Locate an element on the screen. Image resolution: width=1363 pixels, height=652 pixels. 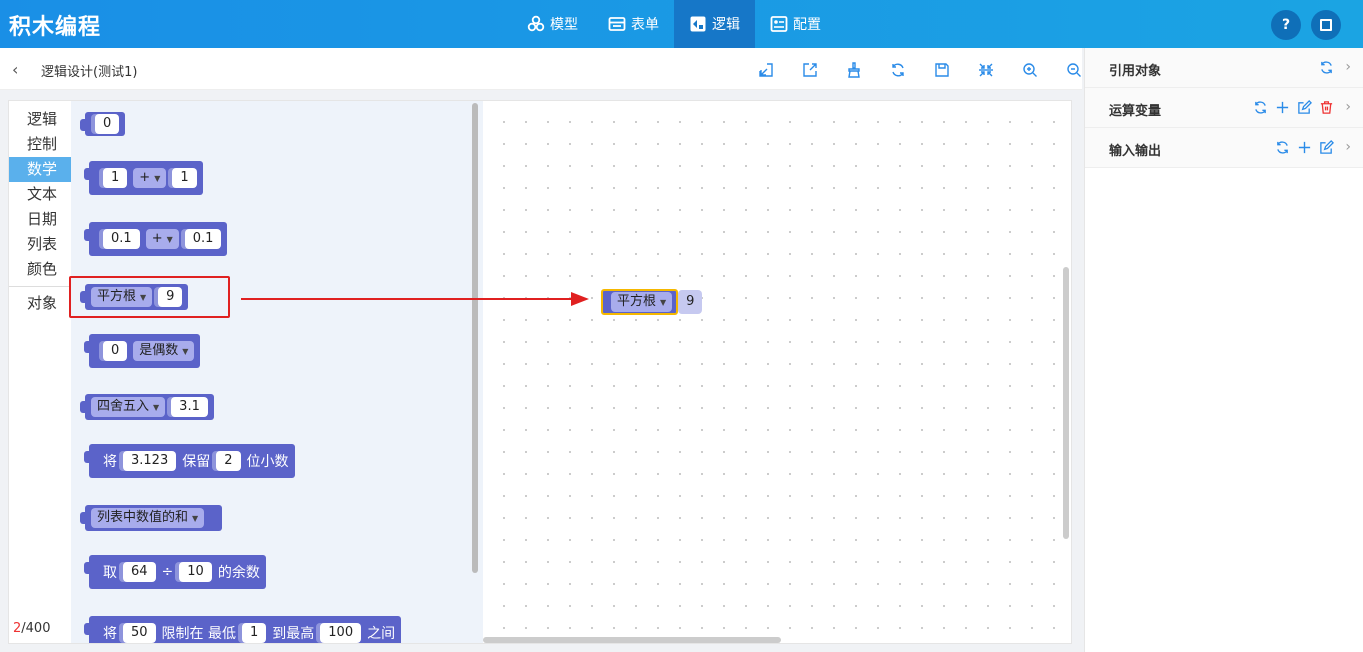
panel-row-variables: 运算变量 › is located at coordinates (1224, 108).